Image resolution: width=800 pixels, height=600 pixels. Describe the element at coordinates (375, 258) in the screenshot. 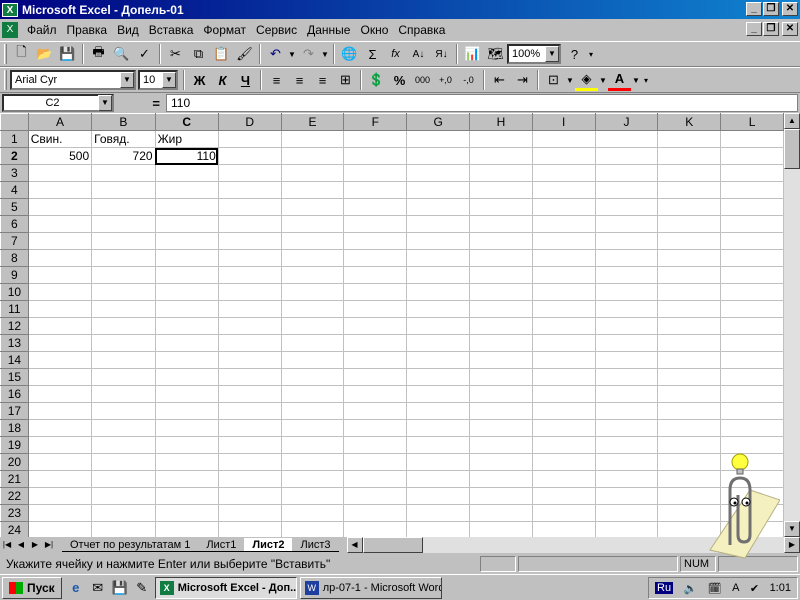

I see `cell-f8` at that location.